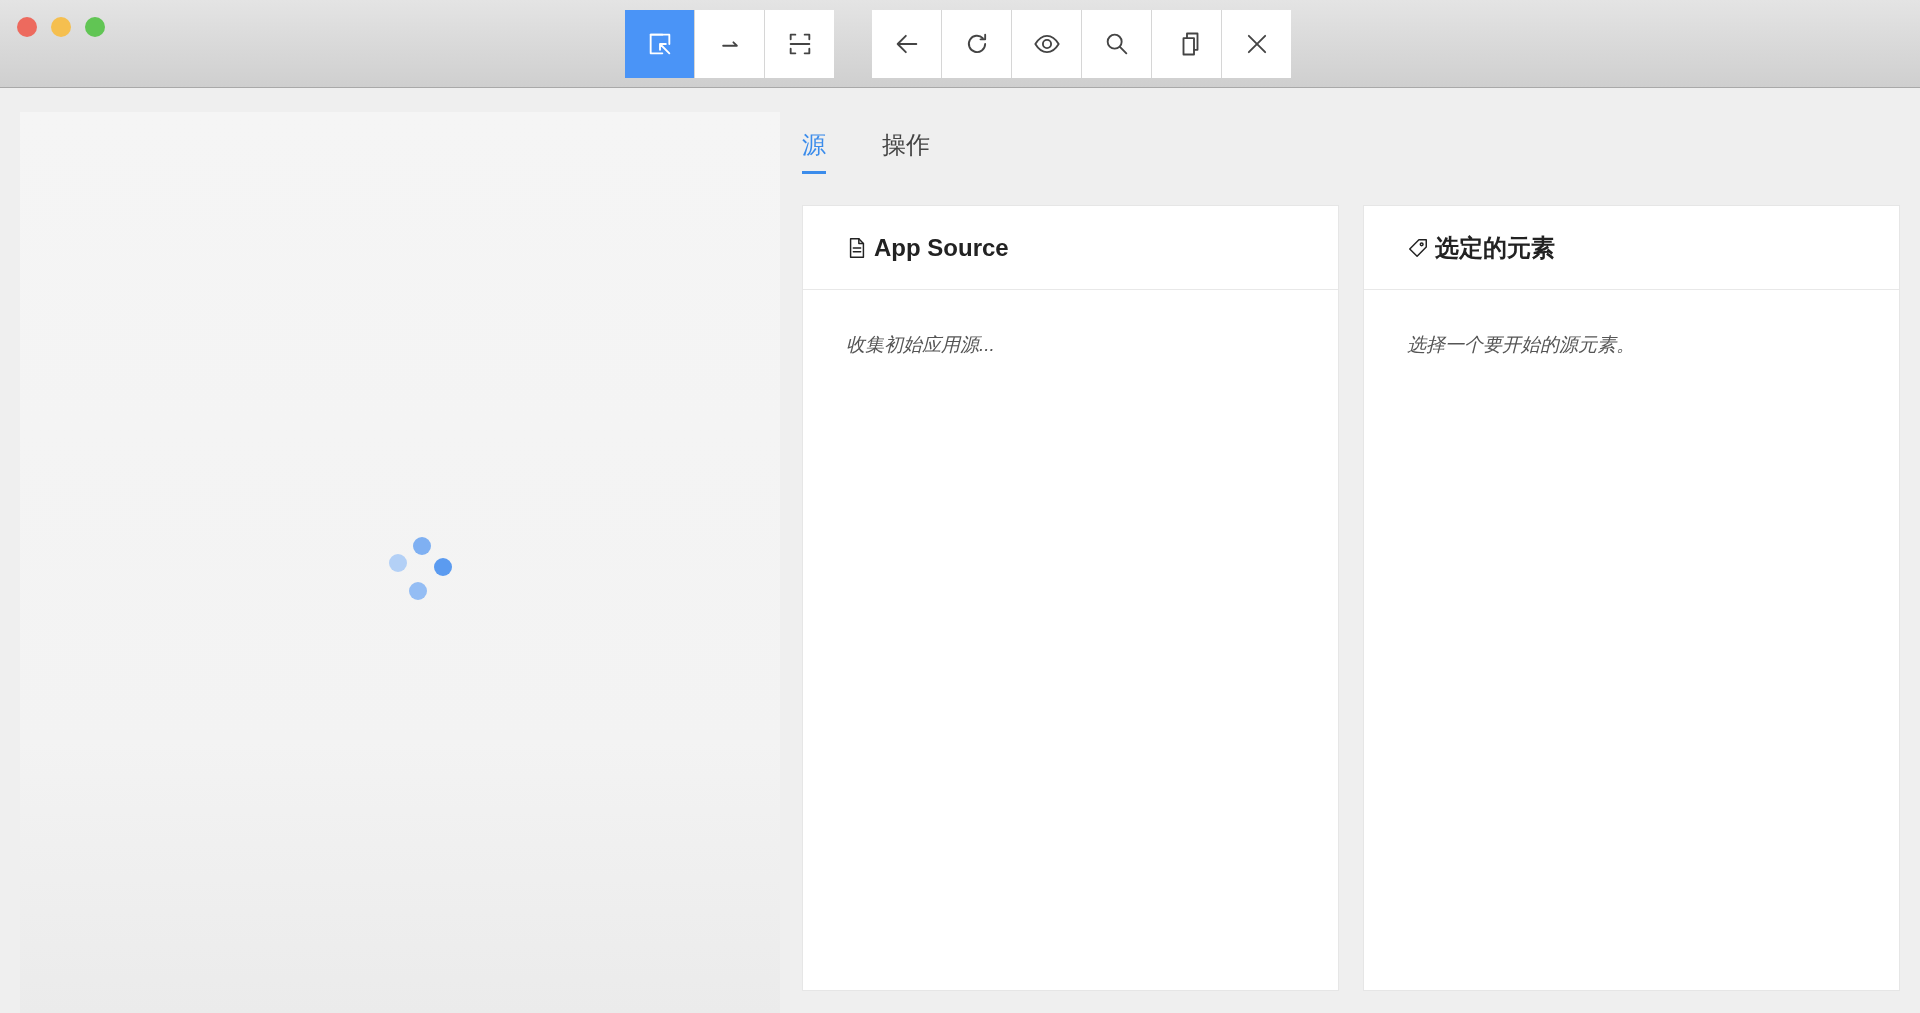  Describe the element at coordinates (1418, 247) in the screenshot. I see `tag-icon` at that location.